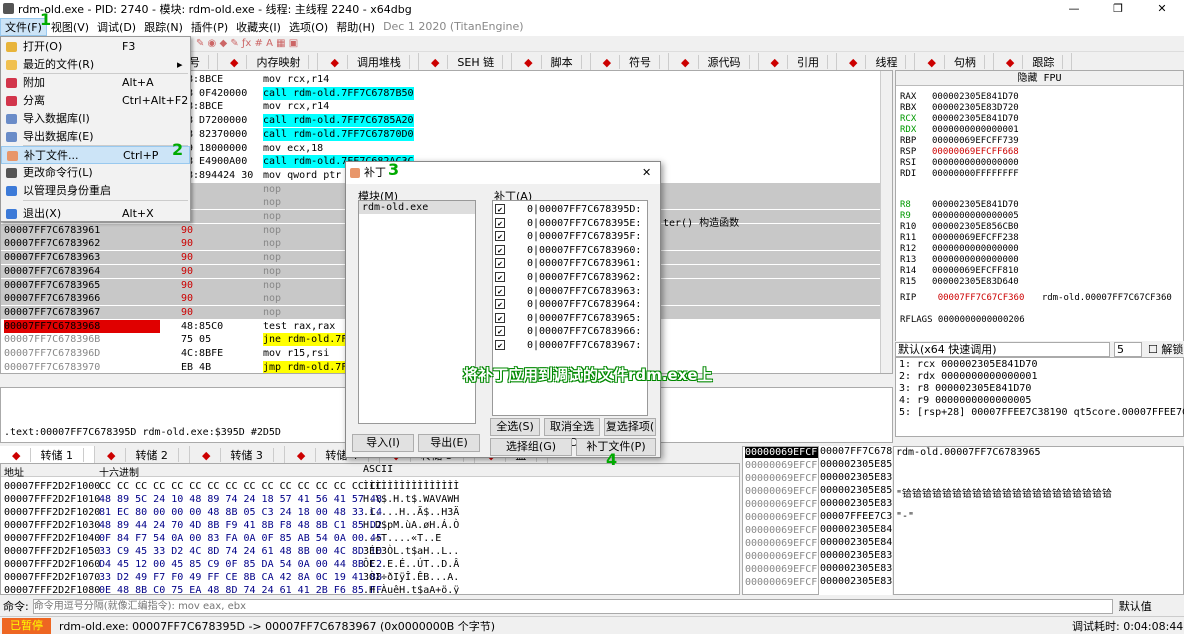 This screenshot has width=1184, height=634. What do you see at coordinates (417, 207) in the screenshot?
I see `module-item: rdm-old.exe` at bounding box center [417, 207].